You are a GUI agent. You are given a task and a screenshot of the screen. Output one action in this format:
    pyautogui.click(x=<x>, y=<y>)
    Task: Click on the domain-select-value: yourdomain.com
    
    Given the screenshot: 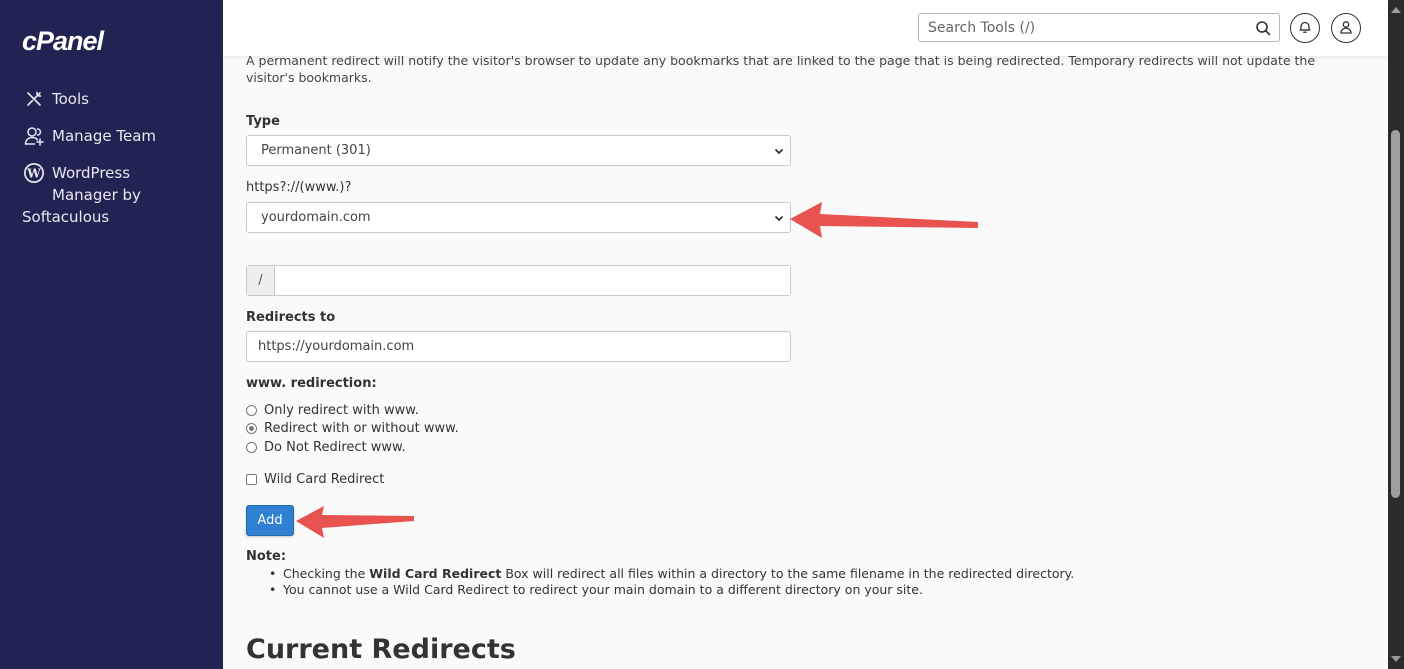 What is the action you would take?
    pyautogui.click(x=316, y=217)
    